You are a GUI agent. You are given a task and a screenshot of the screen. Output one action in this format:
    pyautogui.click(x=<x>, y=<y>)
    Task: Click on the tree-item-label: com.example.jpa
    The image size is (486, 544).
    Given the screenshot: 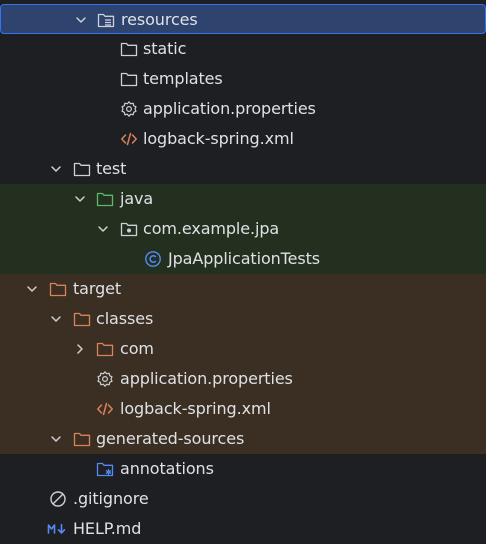 What is the action you would take?
    pyautogui.click(x=211, y=228)
    